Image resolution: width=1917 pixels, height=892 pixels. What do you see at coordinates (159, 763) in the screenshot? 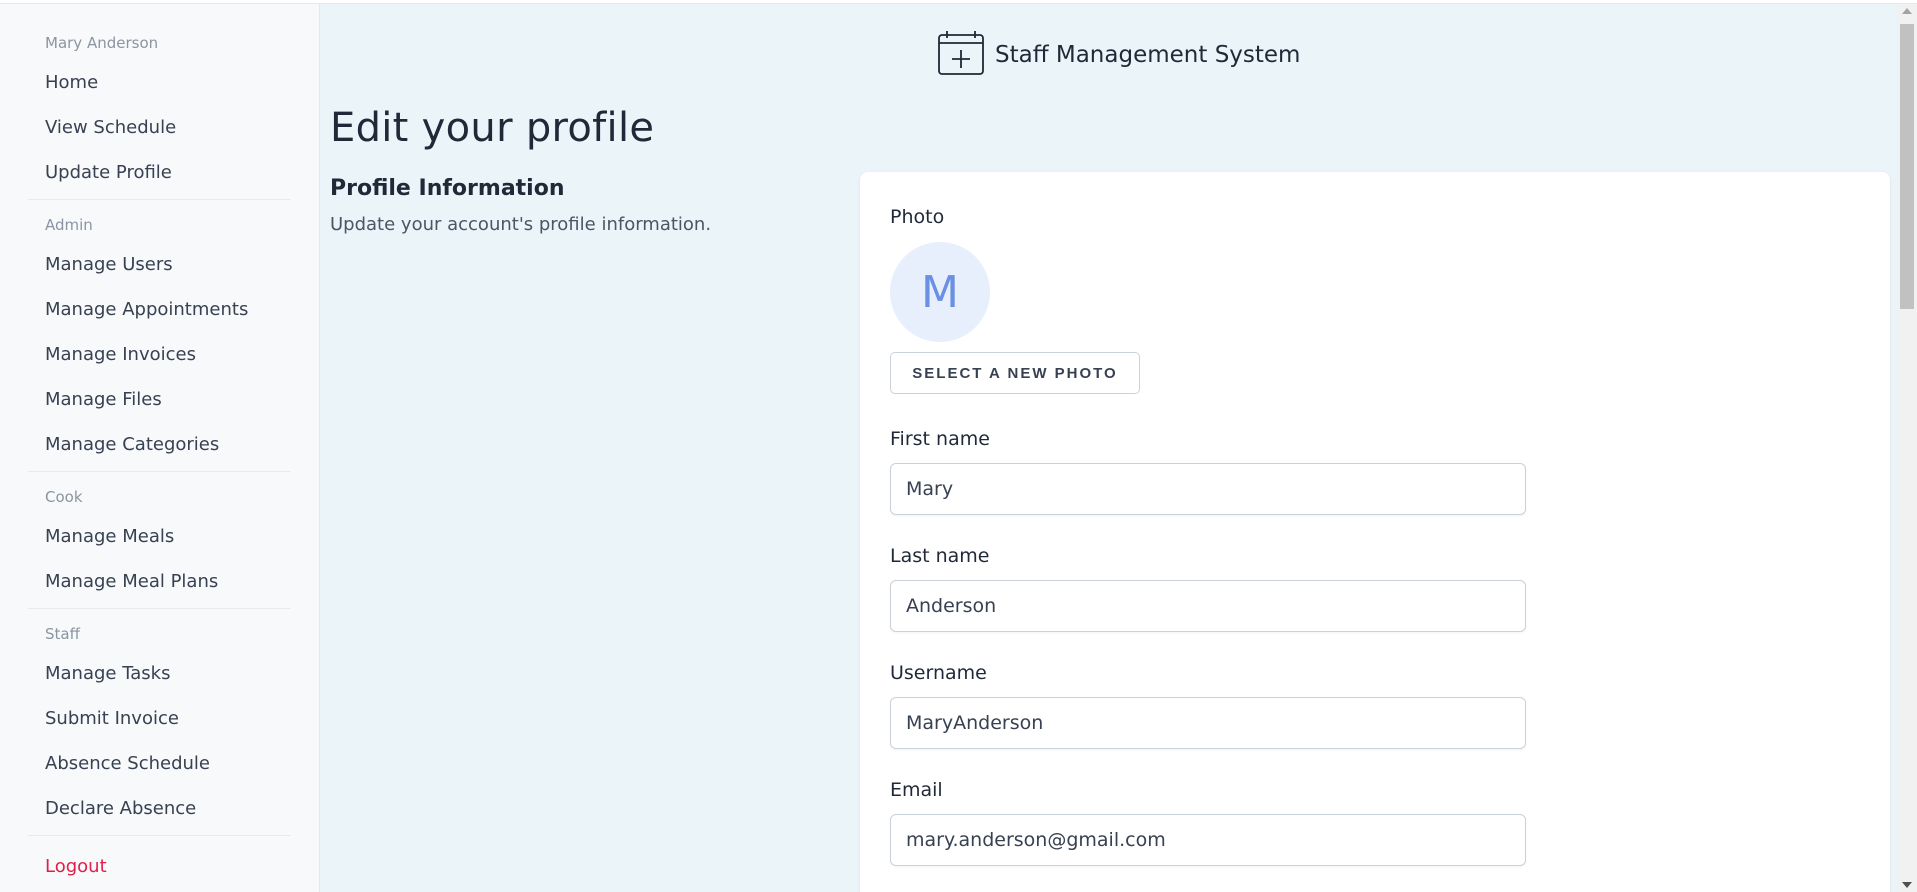
I see `sidebar-item-absence-schedule: Absence Schedule` at bounding box center [159, 763].